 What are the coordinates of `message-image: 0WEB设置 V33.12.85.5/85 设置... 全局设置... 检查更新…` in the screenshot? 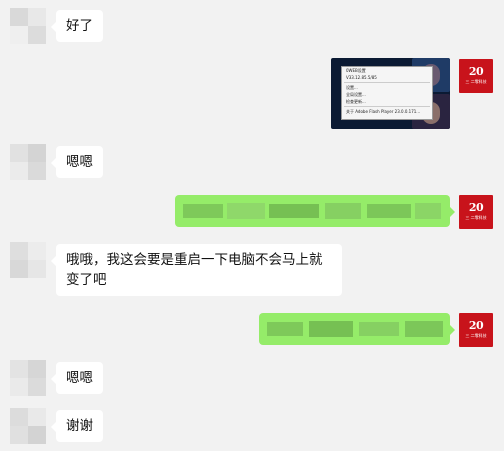 It's located at (390, 93).